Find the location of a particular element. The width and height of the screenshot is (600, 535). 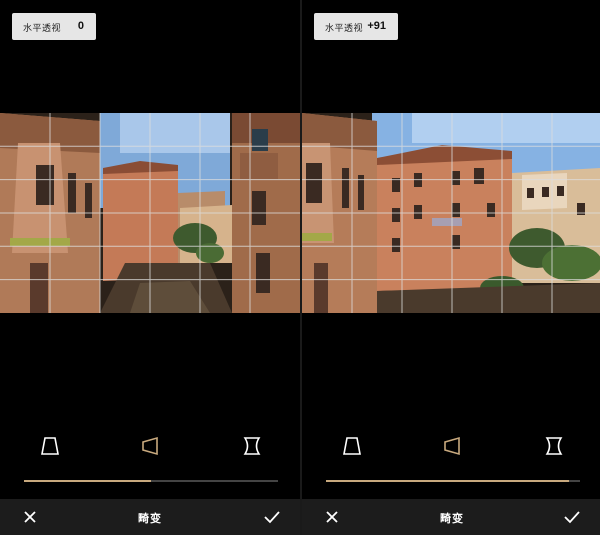

adjustment-badge: 水平透视 0 is located at coordinates (54, 26).